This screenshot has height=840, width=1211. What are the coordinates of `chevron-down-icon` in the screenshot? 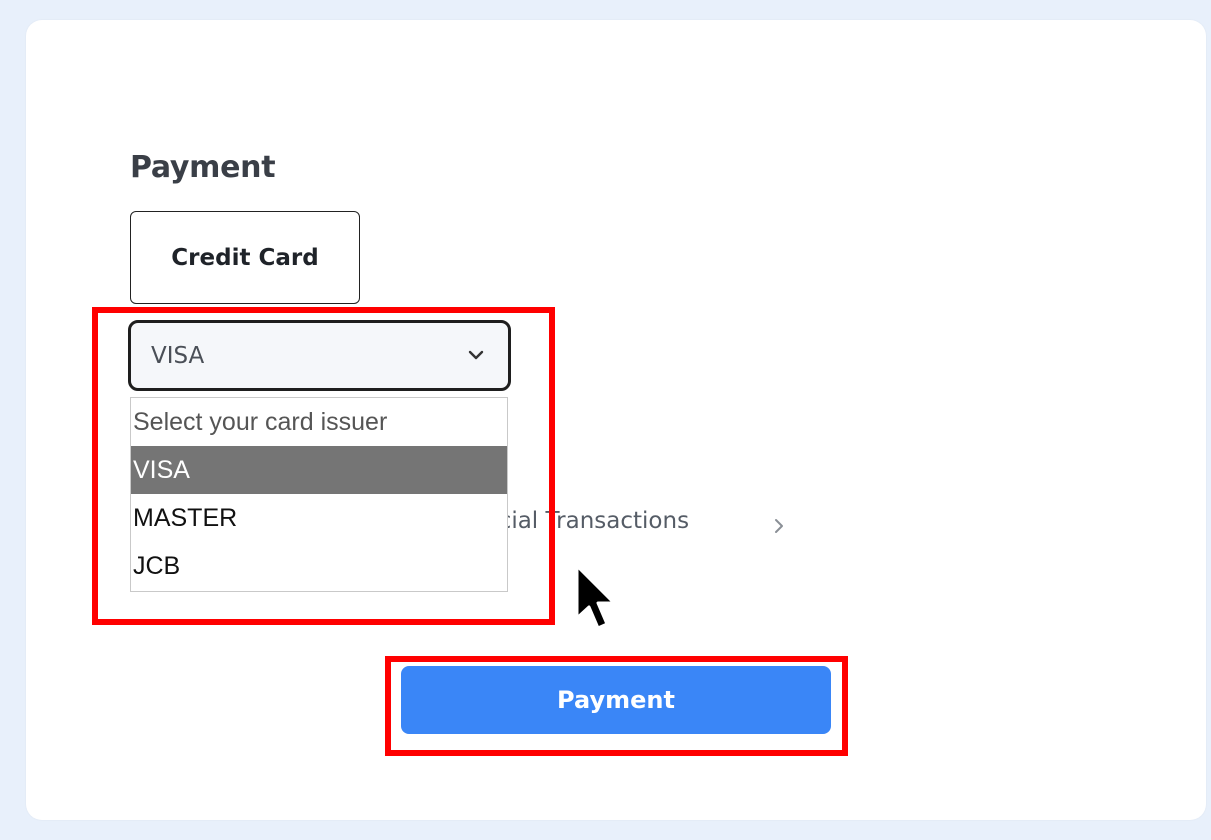 It's located at (476, 355).